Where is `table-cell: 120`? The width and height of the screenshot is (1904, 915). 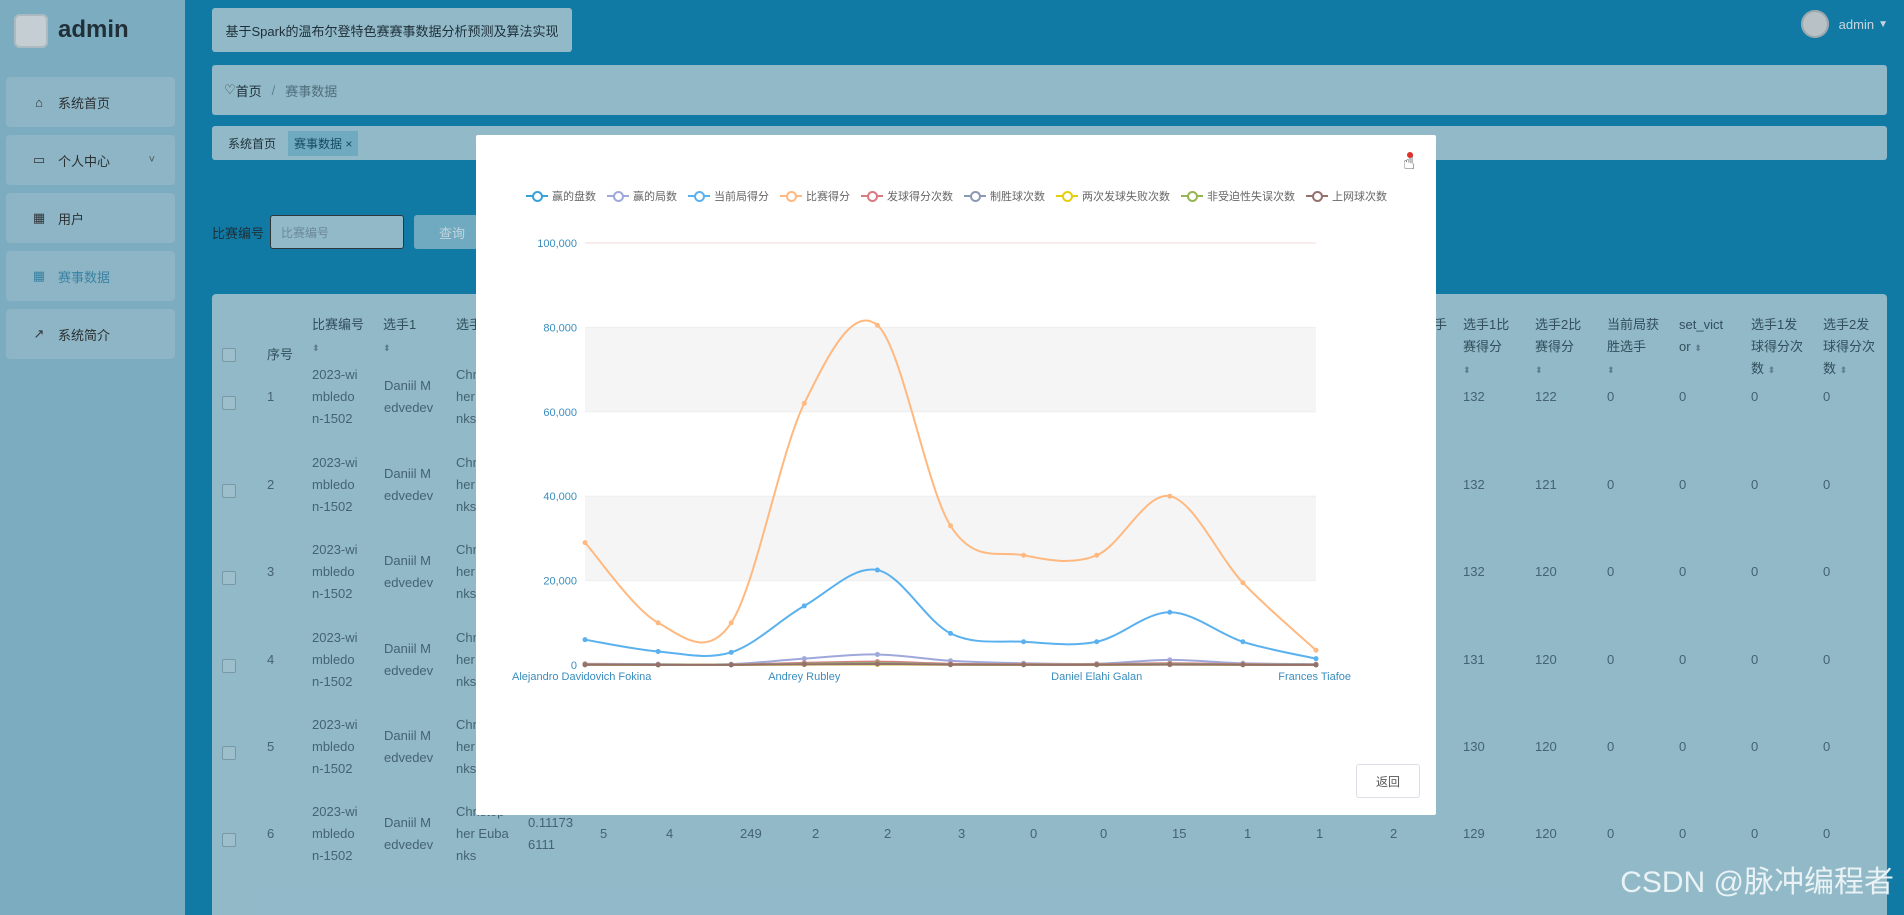 table-cell: 120 is located at coordinates (1546, 747).